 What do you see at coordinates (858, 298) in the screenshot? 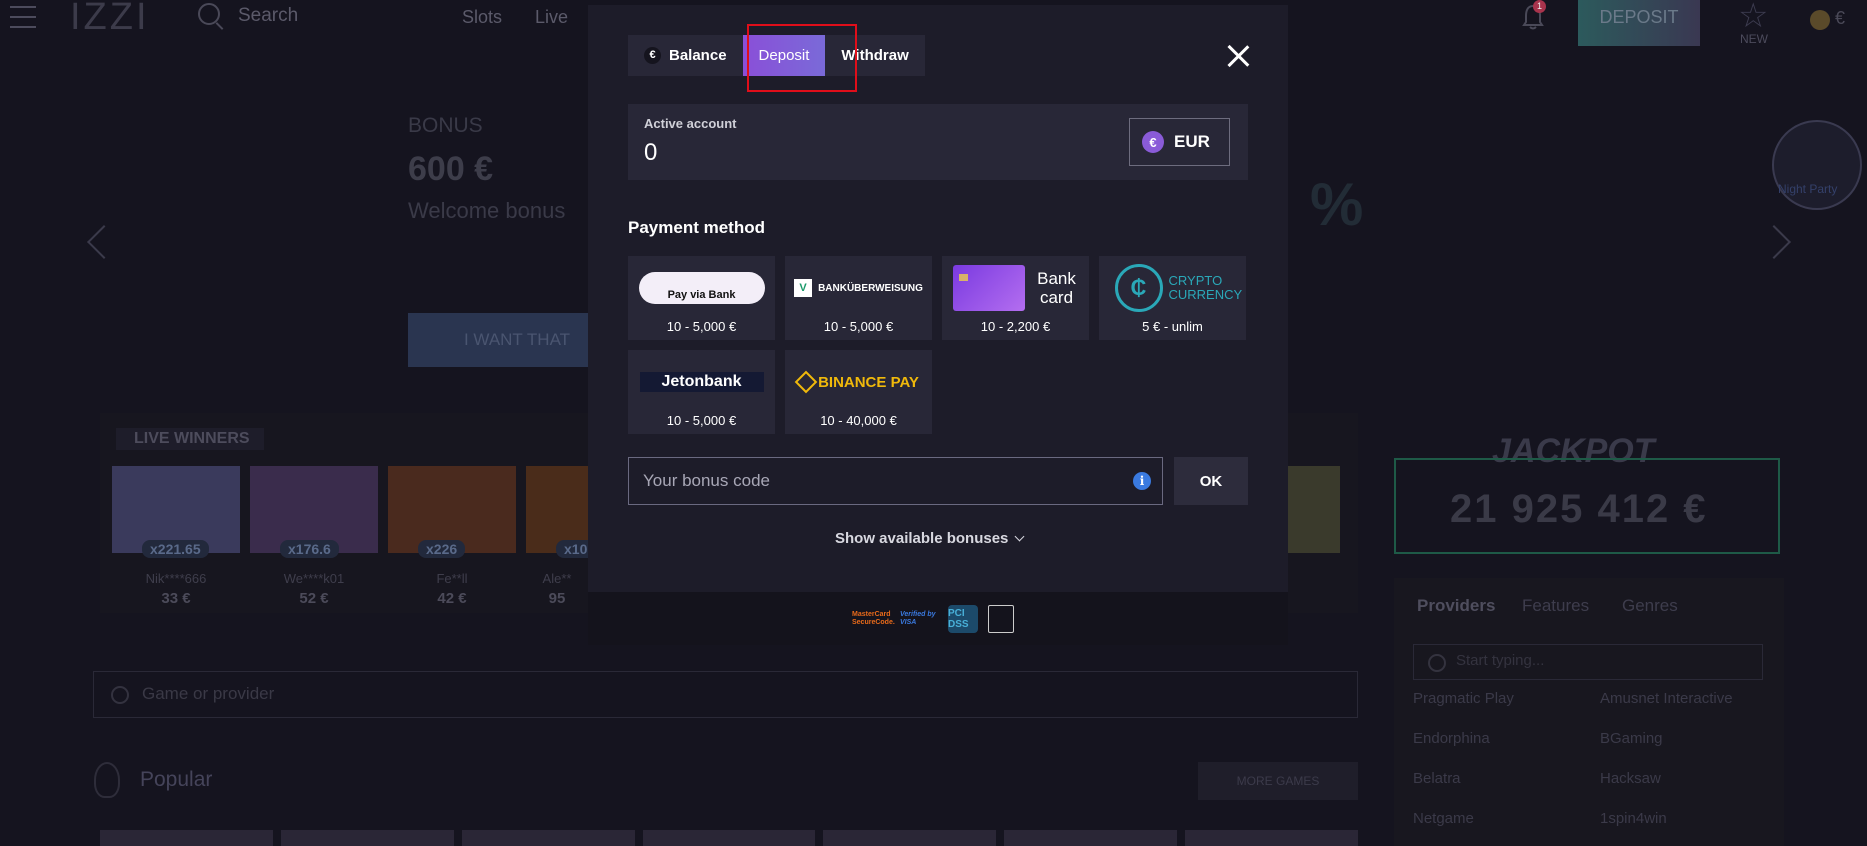
I see `payment-bankueberweisung: V BANKÜBERWEISUNG 10 - 5,000 €` at bounding box center [858, 298].